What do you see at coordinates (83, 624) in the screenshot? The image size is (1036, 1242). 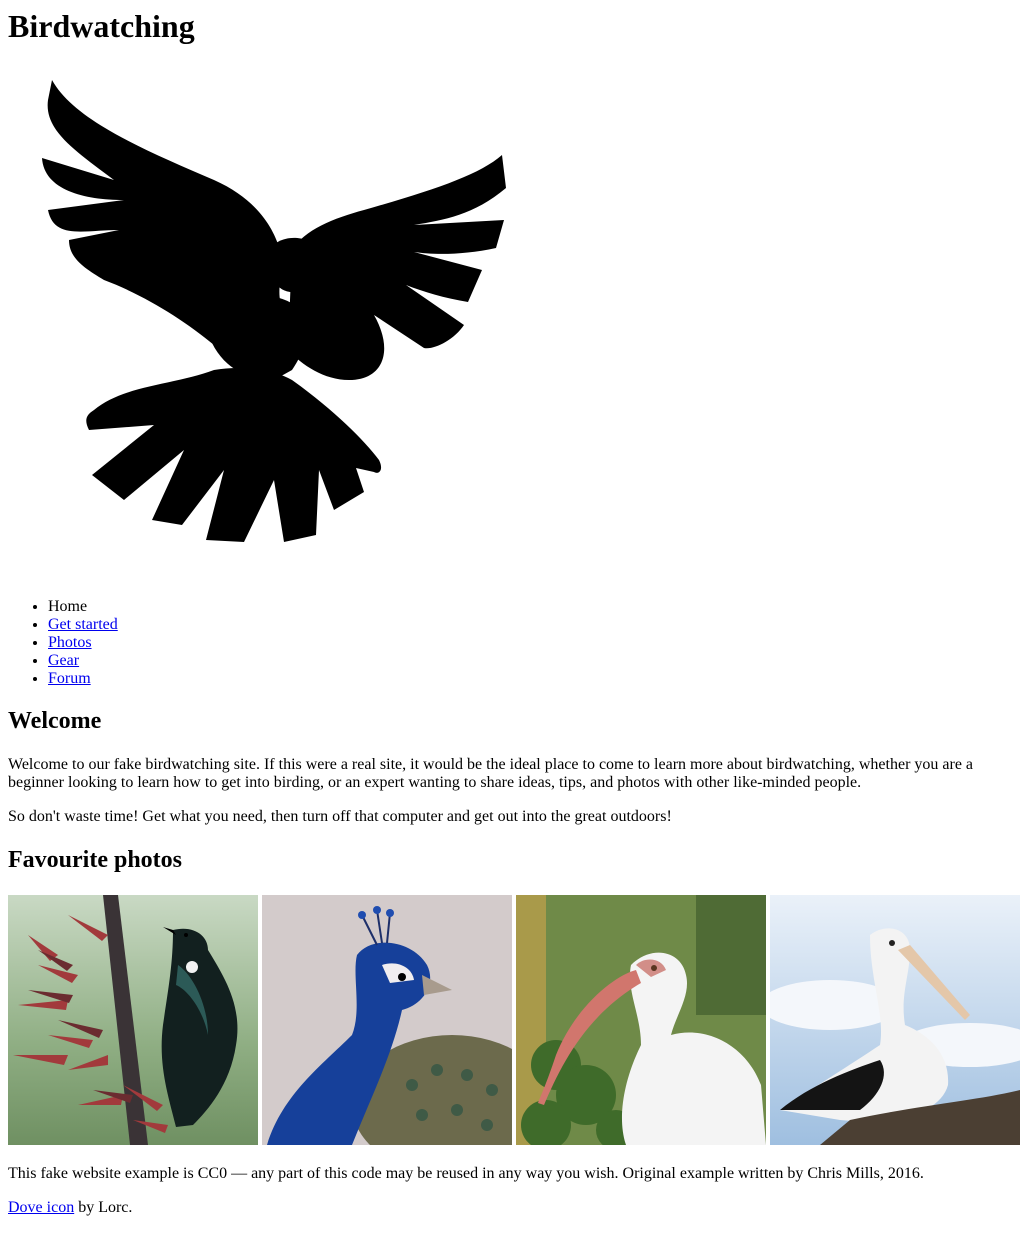 I see `nav-link-get-started: Get started` at bounding box center [83, 624].